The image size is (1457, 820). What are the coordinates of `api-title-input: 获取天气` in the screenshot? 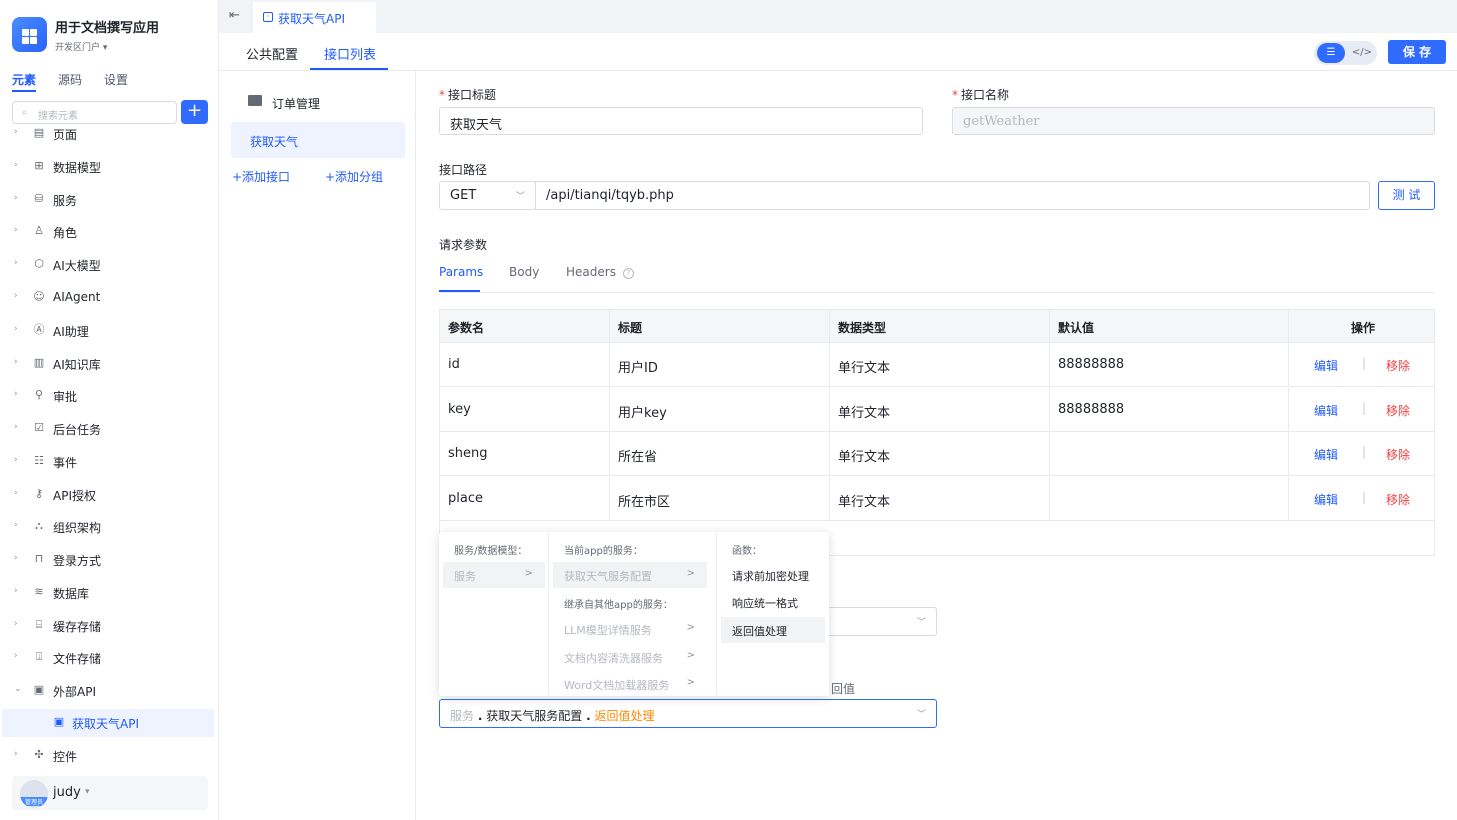 It's located at (681, 121).